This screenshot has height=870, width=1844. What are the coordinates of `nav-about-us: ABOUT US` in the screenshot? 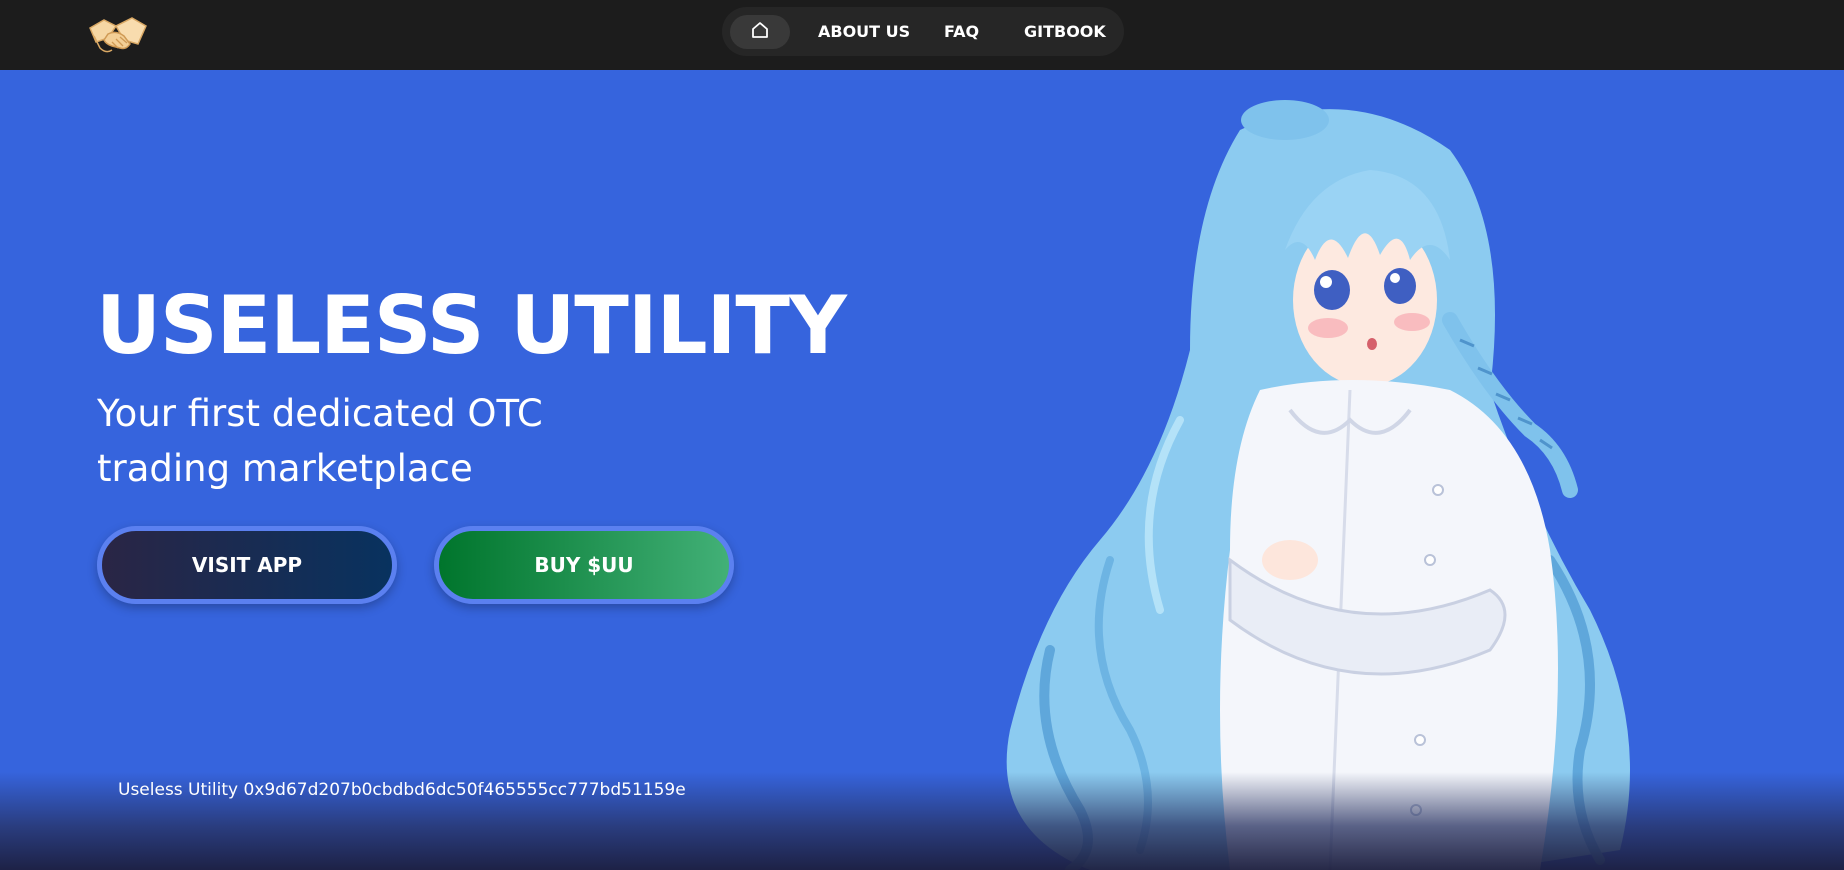 It's located at (864, 31).